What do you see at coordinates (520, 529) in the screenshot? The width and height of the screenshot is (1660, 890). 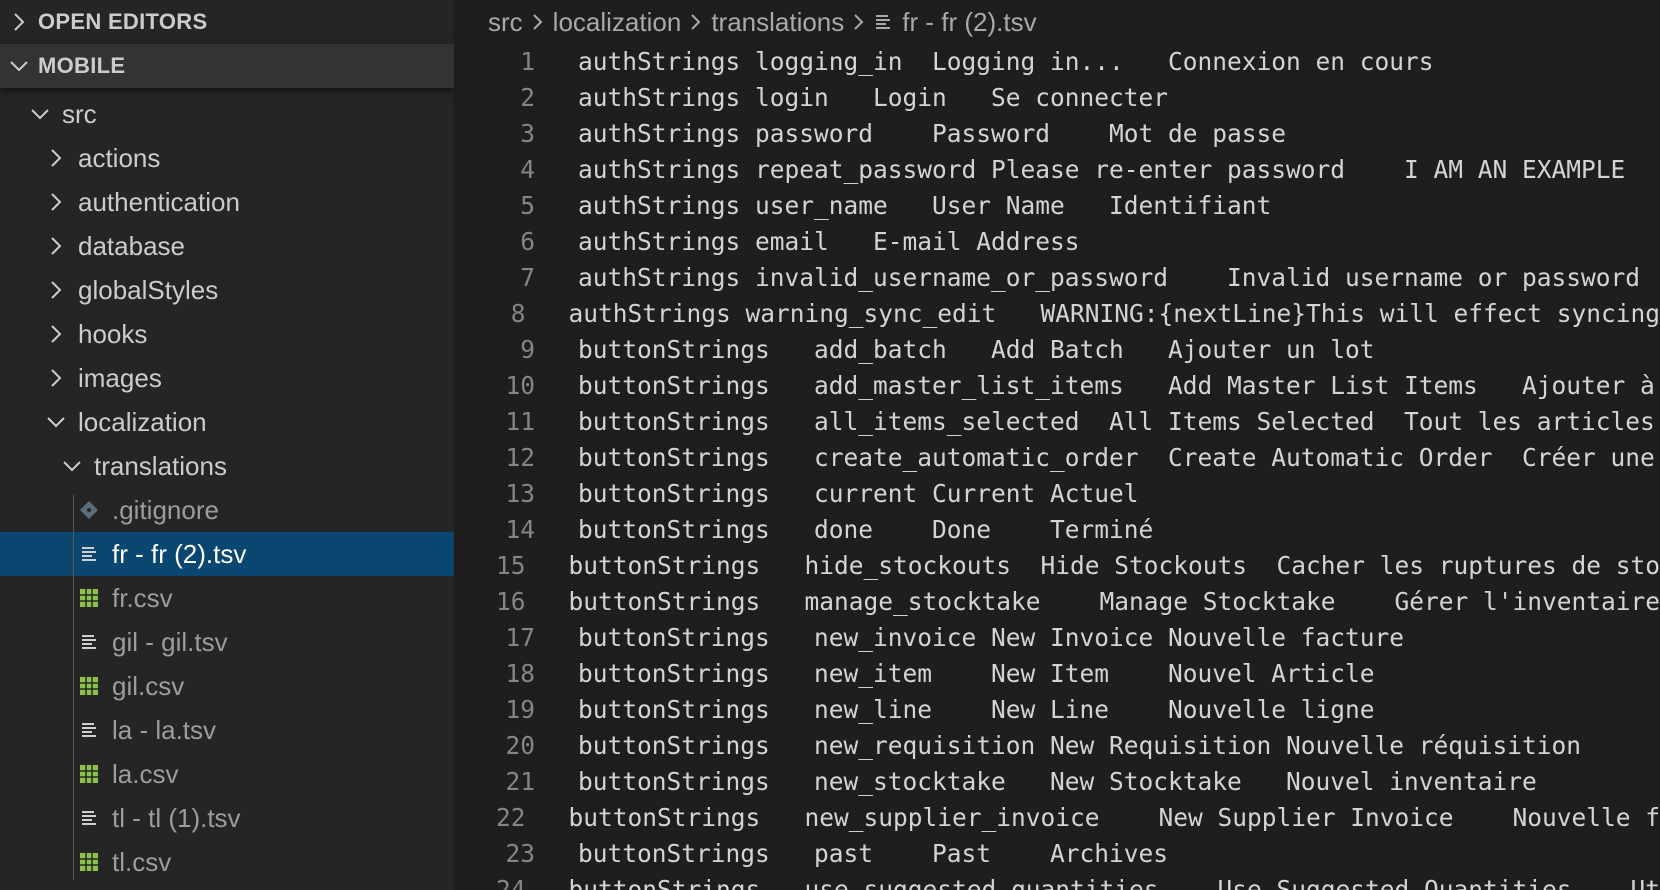 I see `line-number: 14` at bounding box center [520, 529].